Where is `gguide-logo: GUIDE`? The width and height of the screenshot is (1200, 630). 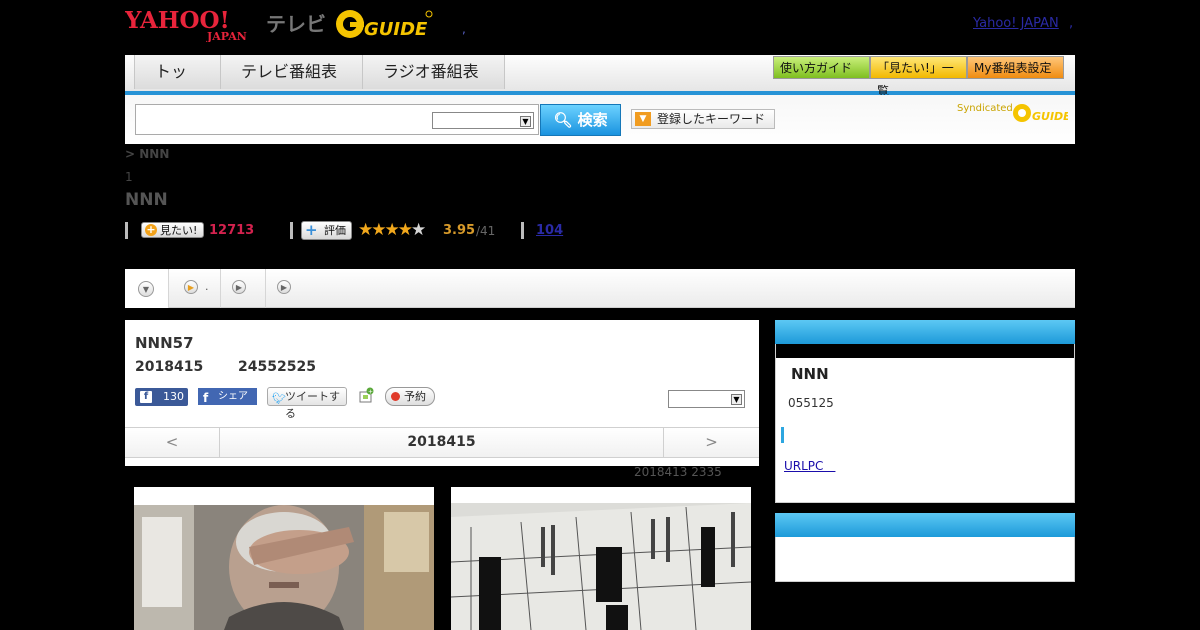
gguide-logo: GUIDE is located at coordinates (384, 24).